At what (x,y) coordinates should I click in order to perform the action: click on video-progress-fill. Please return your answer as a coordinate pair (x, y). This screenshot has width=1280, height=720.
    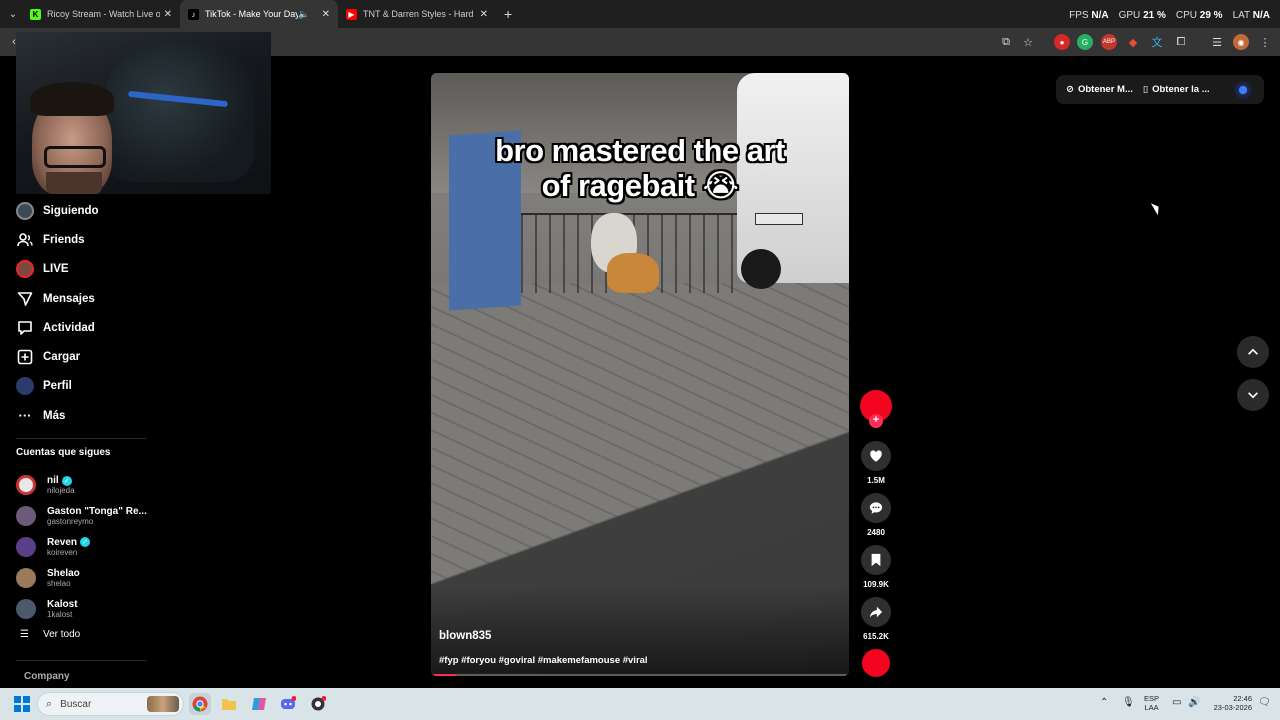
    Looking at the image, I should click on (444, 675).